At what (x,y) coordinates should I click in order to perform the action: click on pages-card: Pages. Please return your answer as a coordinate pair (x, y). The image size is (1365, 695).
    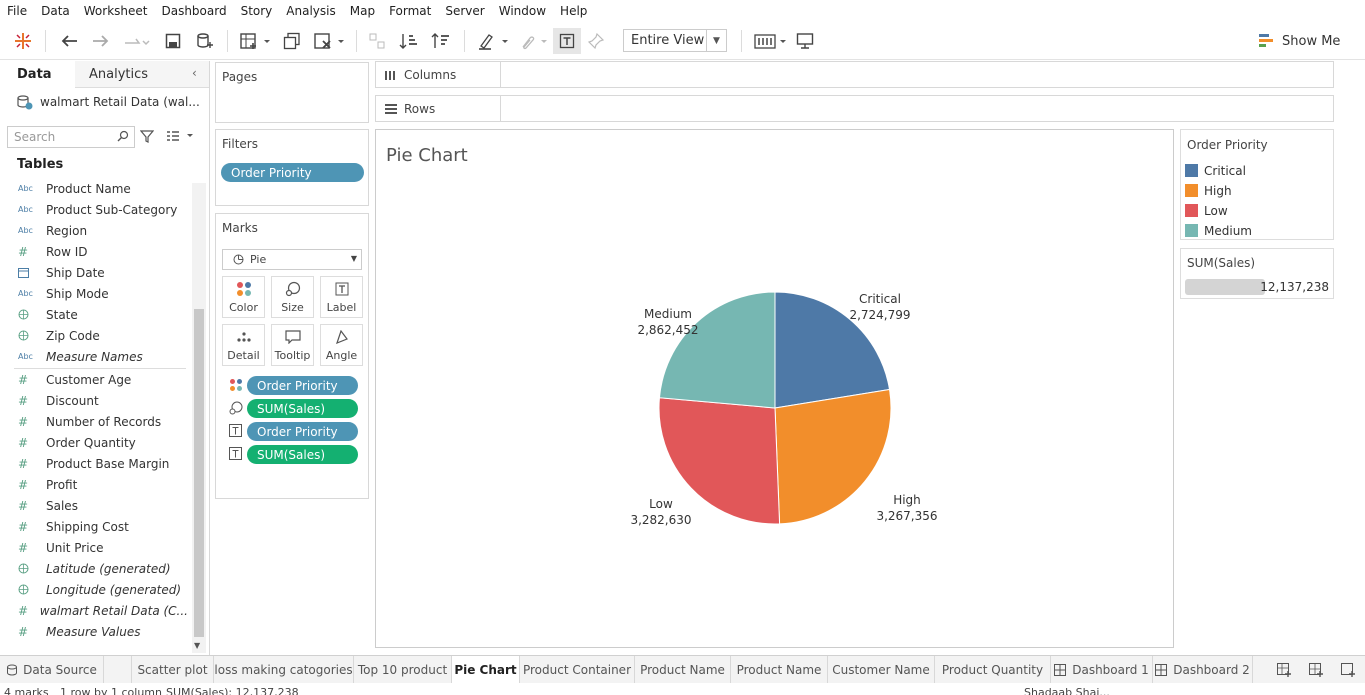
    Looking at the image, I should click on (292, 92).